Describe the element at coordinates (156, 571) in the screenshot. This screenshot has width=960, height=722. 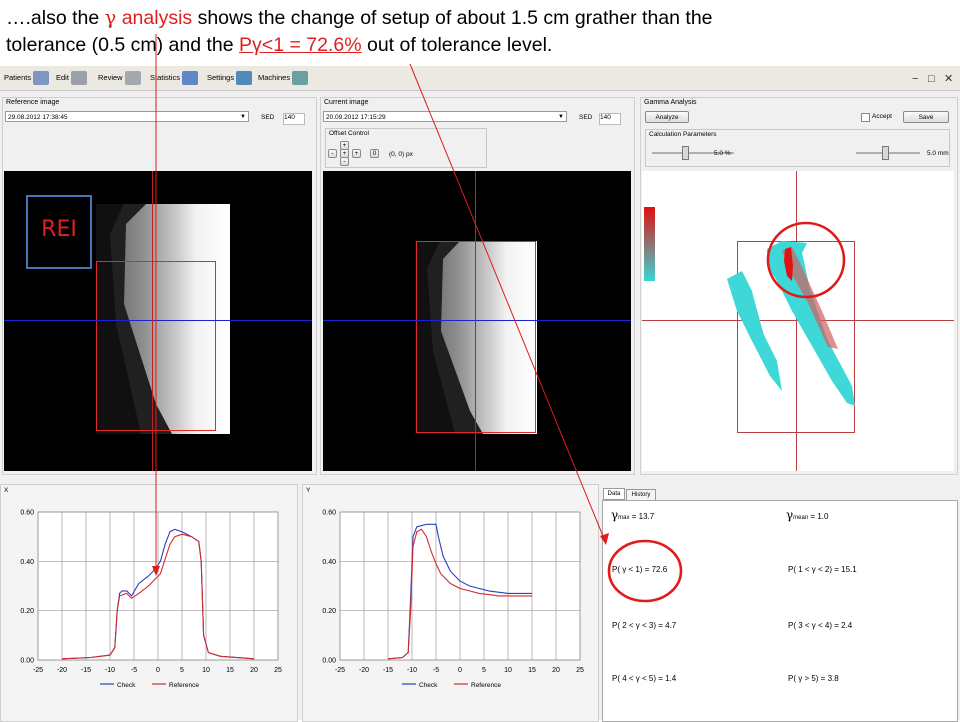
I see `annotation-arrowhead-x-profile` at that location.